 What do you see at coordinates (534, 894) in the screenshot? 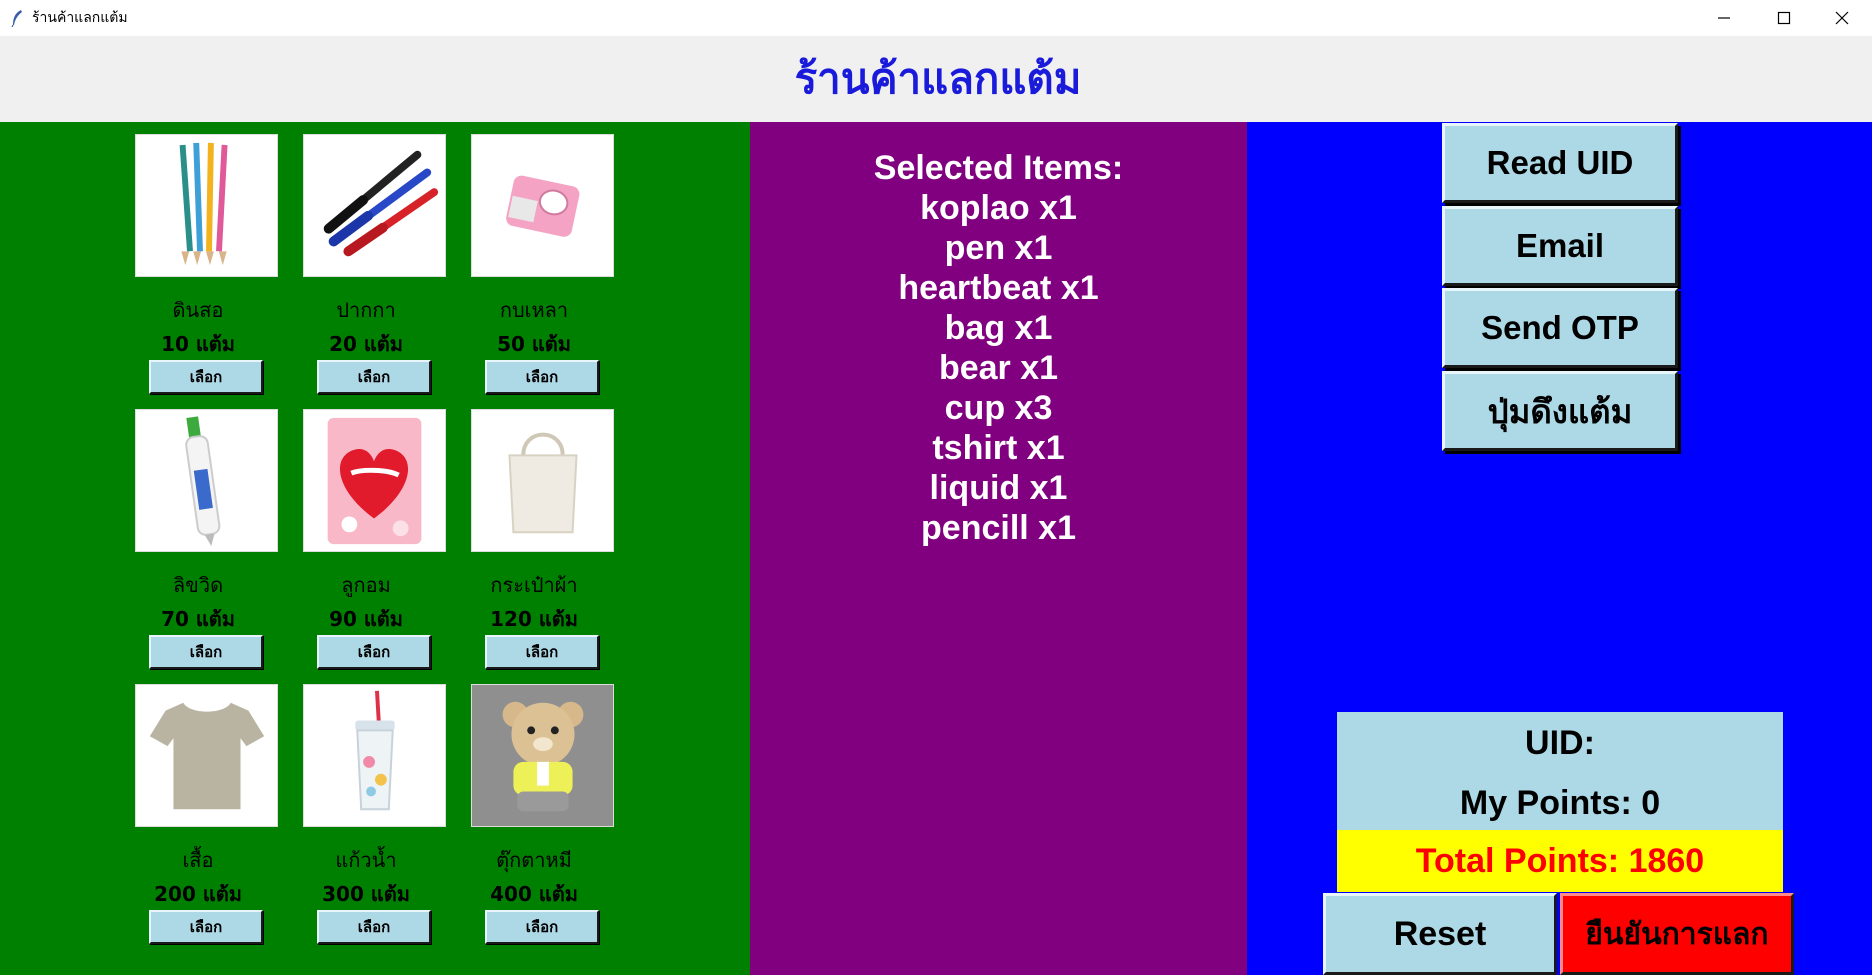
I see `product-price: 400 แต้ม` at bounding box center [534, 894].